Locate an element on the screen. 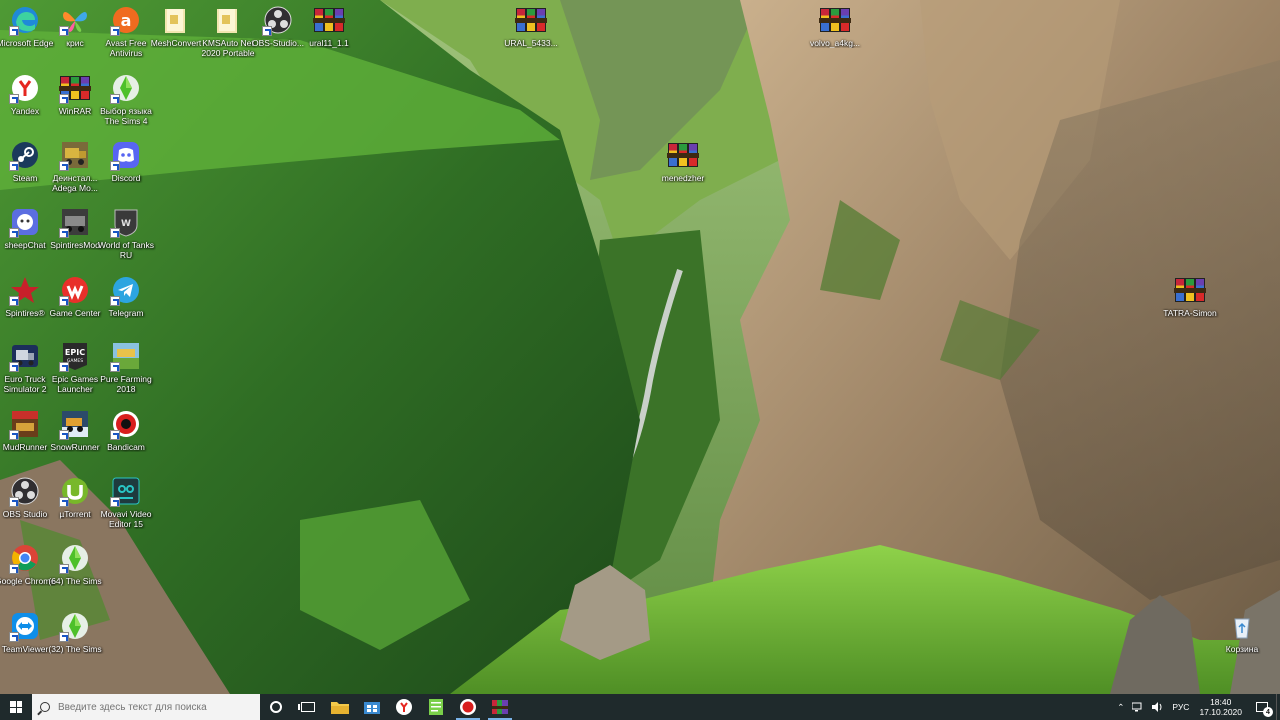 The image size is (1280, 720). wot-icon: W is located at coordinates (126, 222).